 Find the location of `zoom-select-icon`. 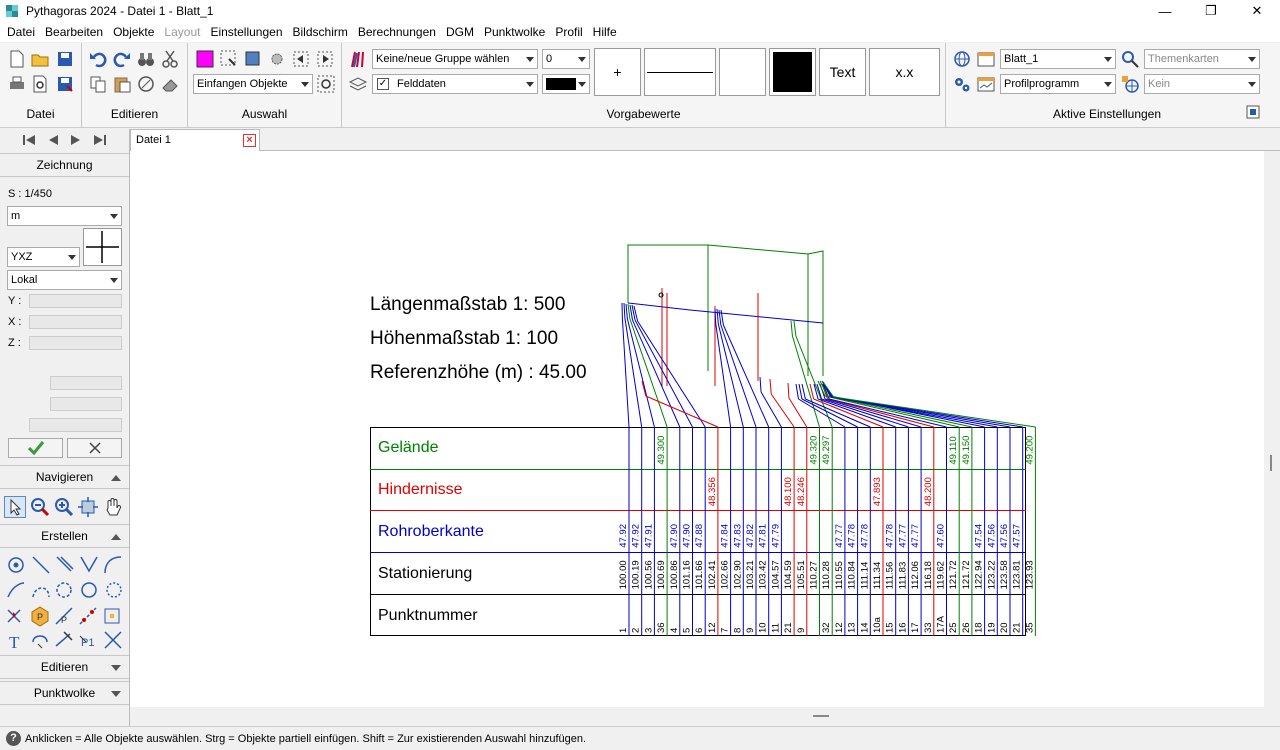

zoom-select-icon is located at coordinates (326, 84).